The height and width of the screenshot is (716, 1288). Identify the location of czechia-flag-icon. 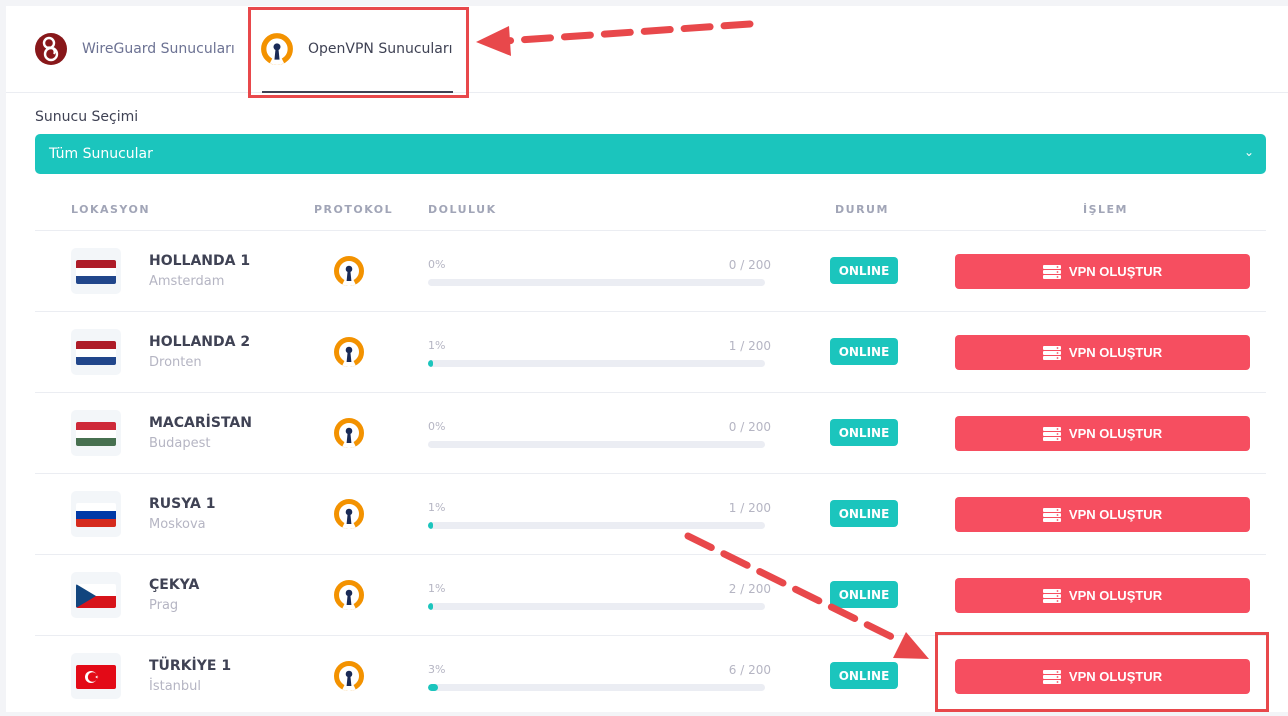
(96, 596).